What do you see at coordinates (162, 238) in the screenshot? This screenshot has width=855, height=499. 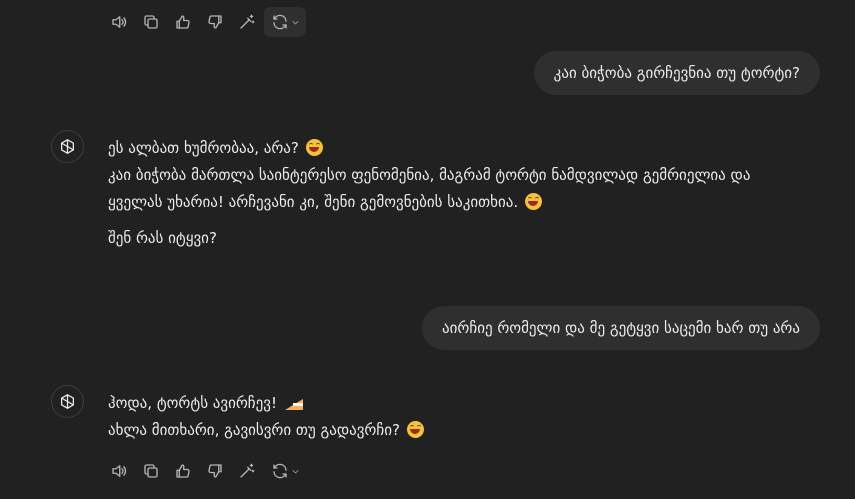 I see `assistant-line: შენ რას იტყვი?` at bounding box center [162, 238].